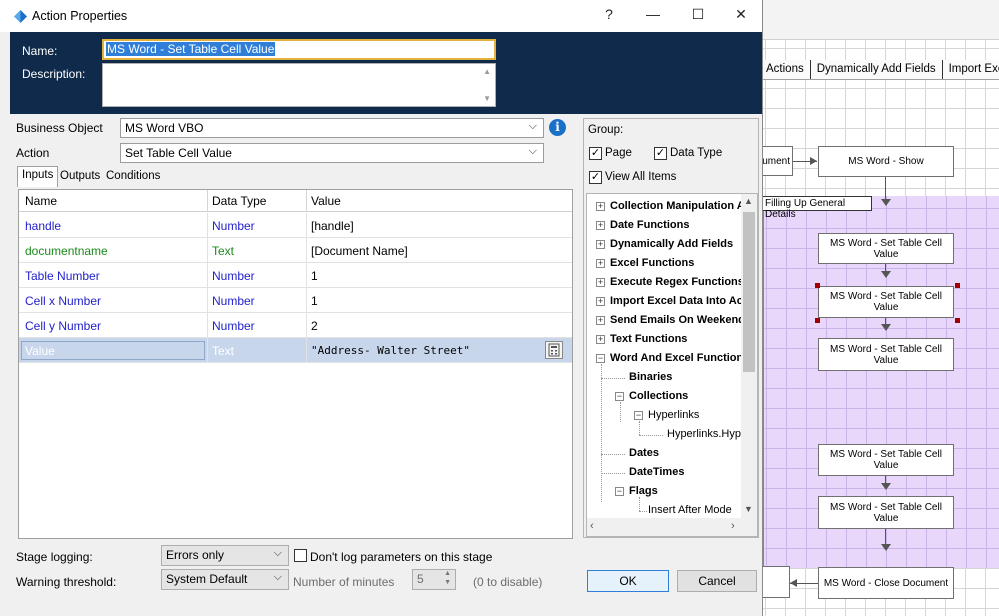  Describe the element at coordinates (673, 415) in the screenshot. I see `tree-node: Hyperlinks` at that location.